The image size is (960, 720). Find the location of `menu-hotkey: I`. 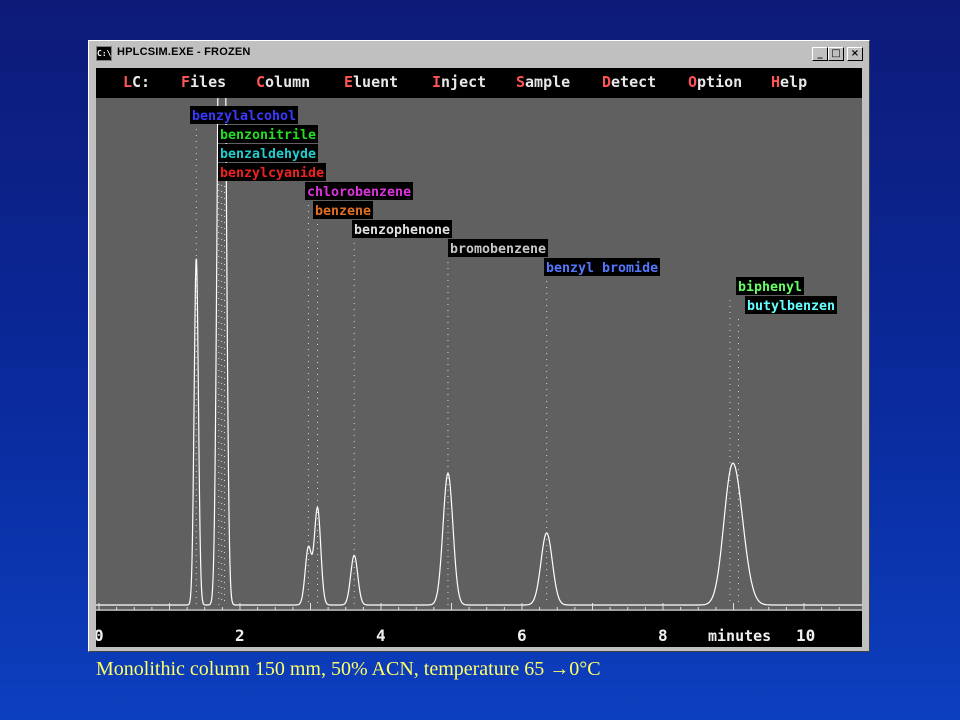

menu-hotkey: I is located at coordinates (437, 82).